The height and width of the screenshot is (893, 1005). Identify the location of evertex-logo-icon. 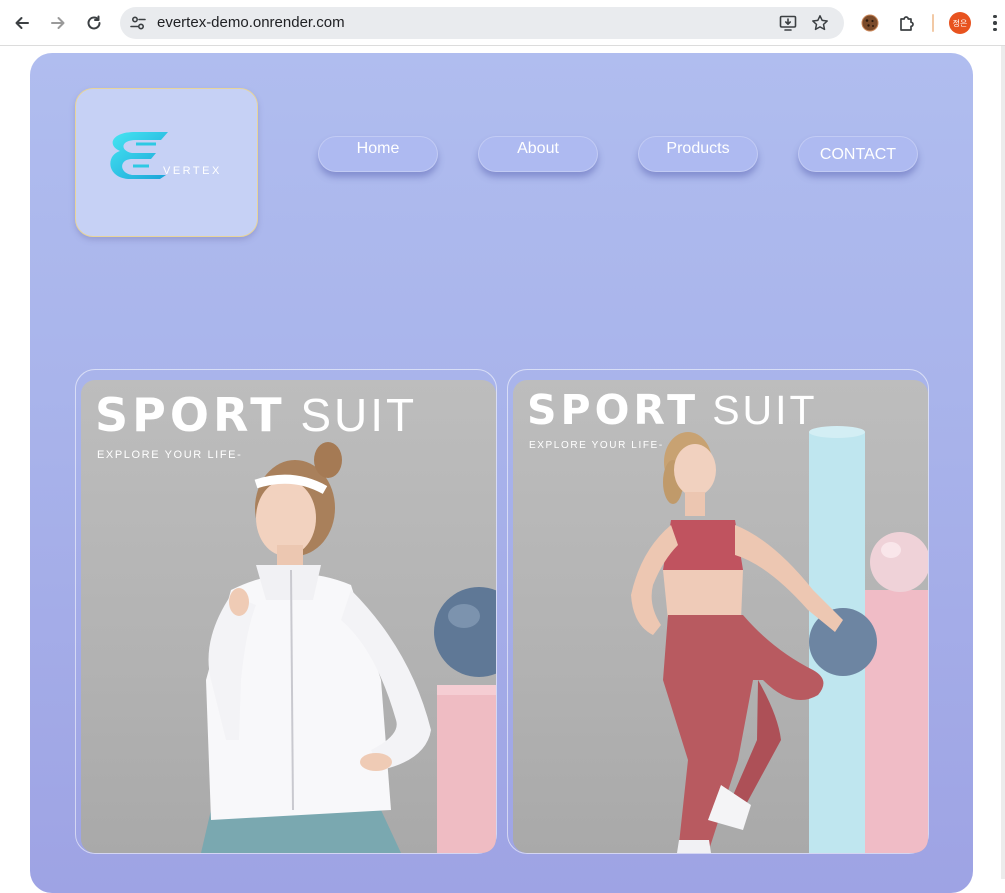
(139, 155).